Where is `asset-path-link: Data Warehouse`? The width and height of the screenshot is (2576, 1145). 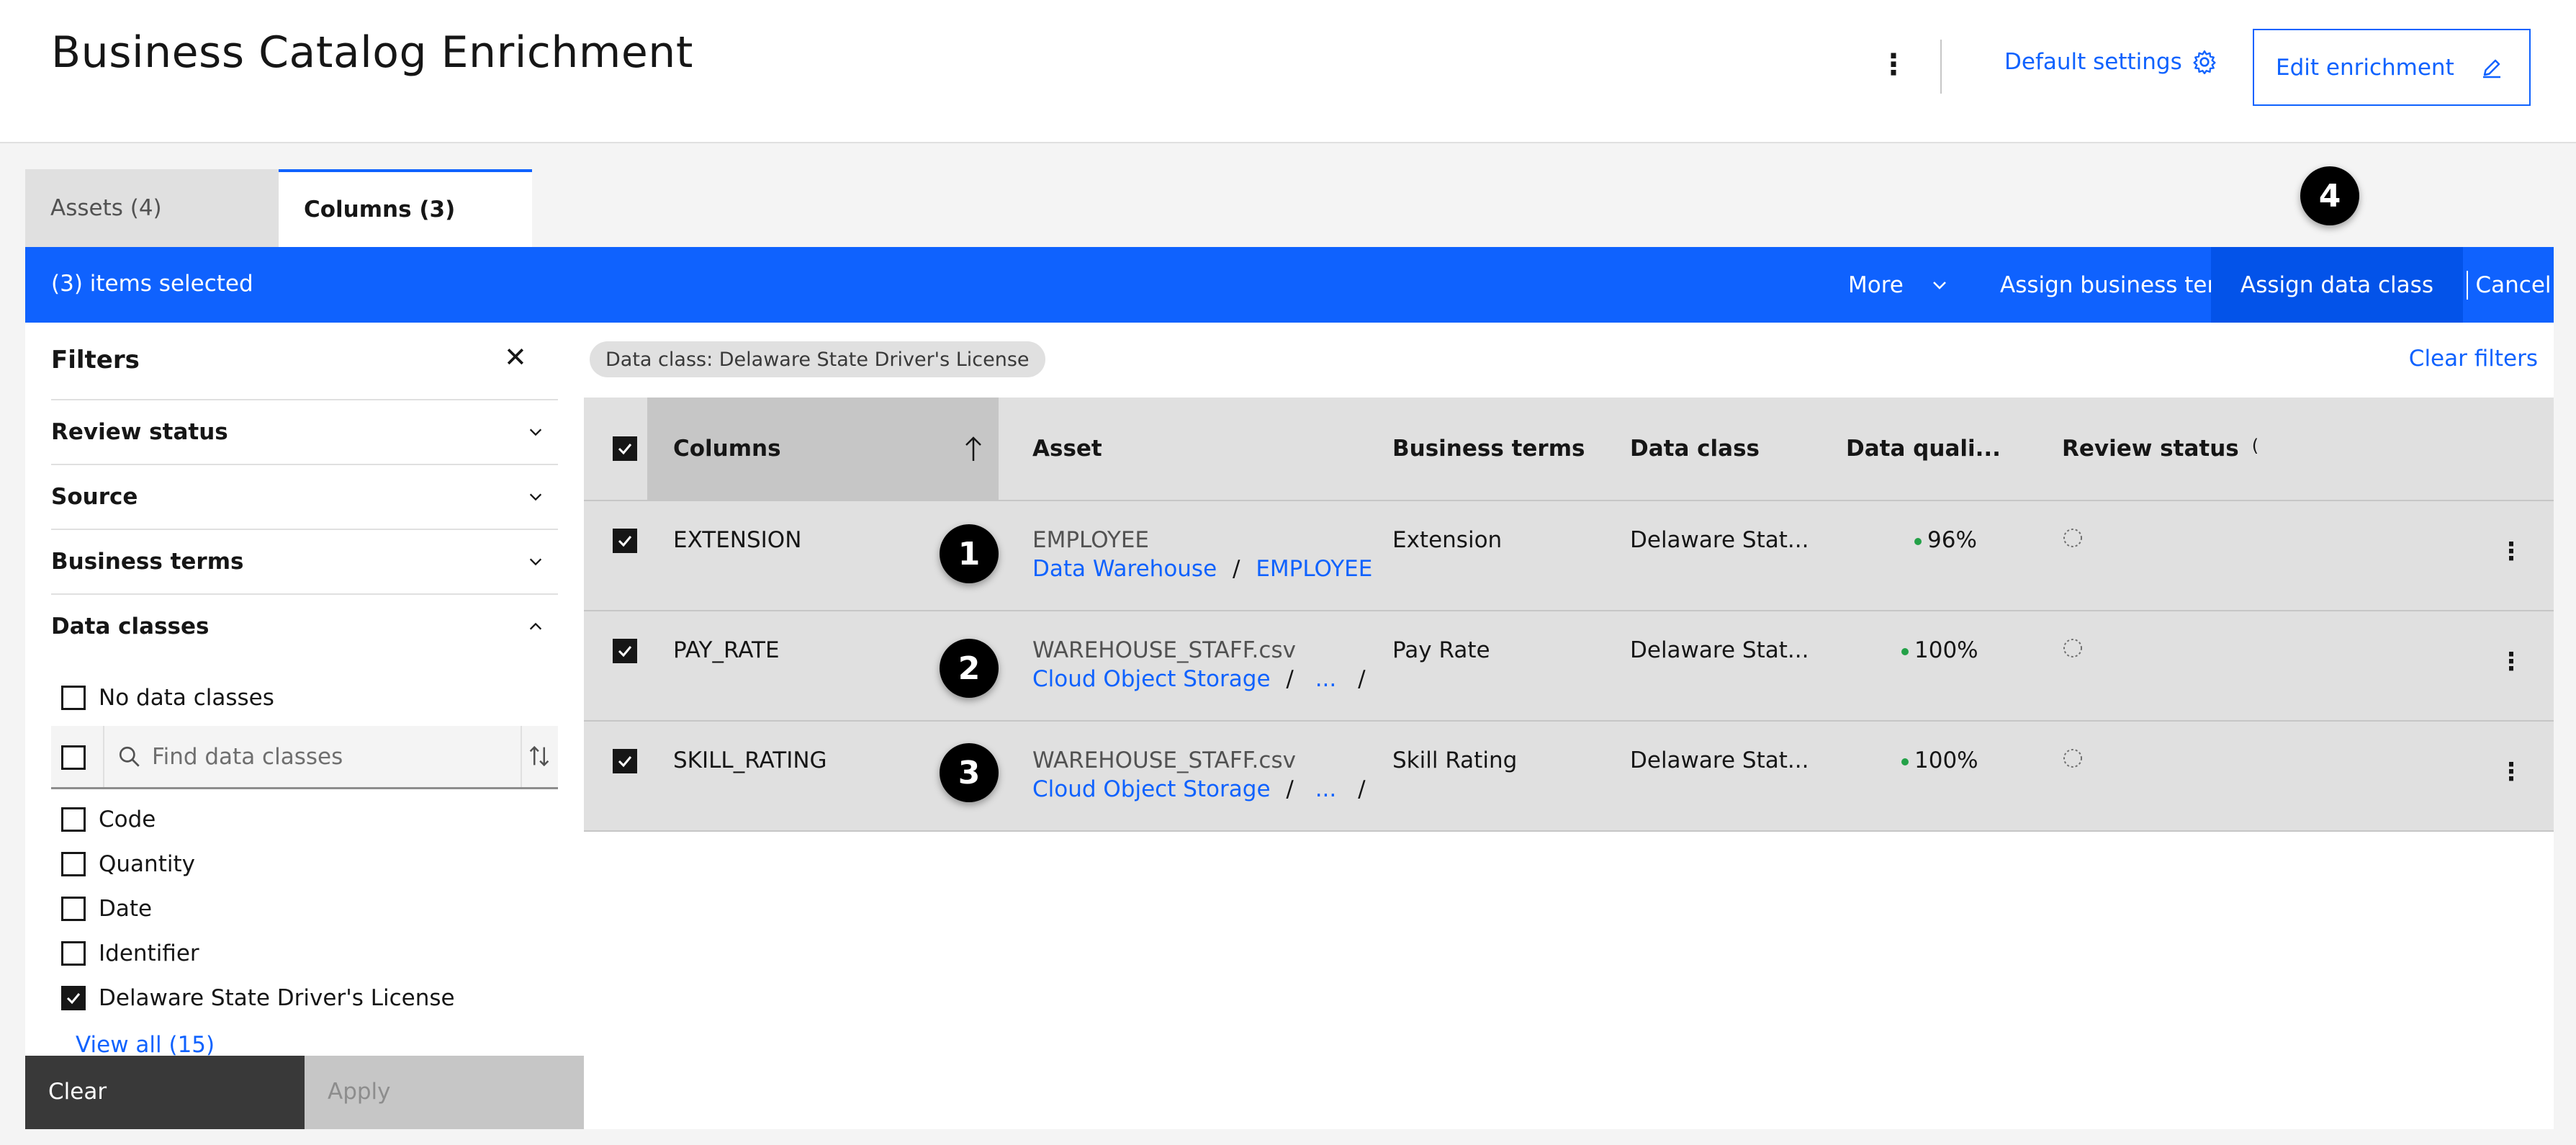 asset-path-link: Data Warehouse is located at coordinates (1124, 569).